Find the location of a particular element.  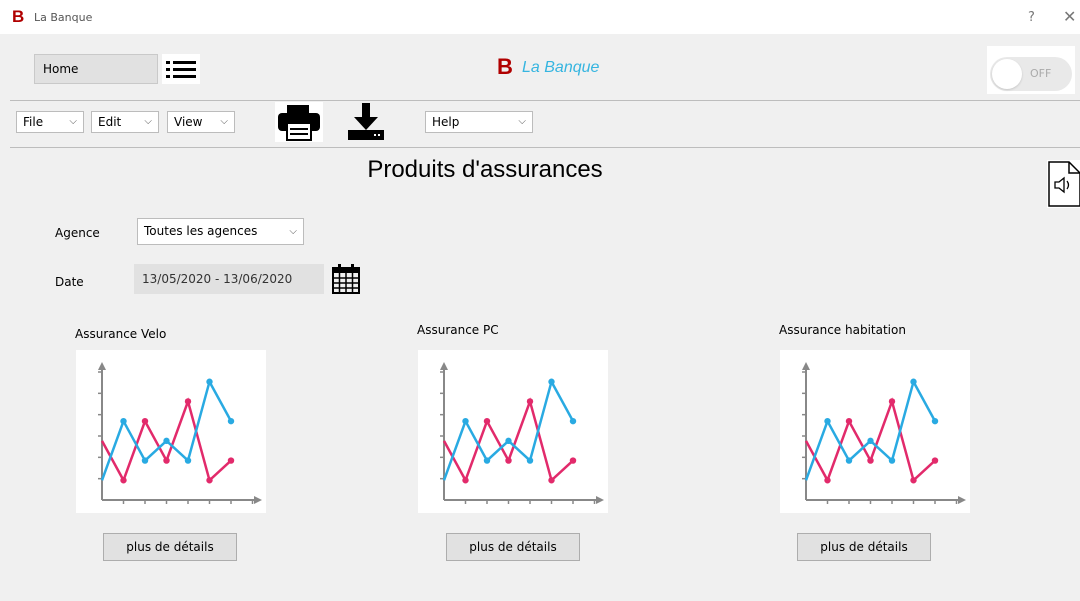

hamburger-list-icon is located at coordinates (181, 69).